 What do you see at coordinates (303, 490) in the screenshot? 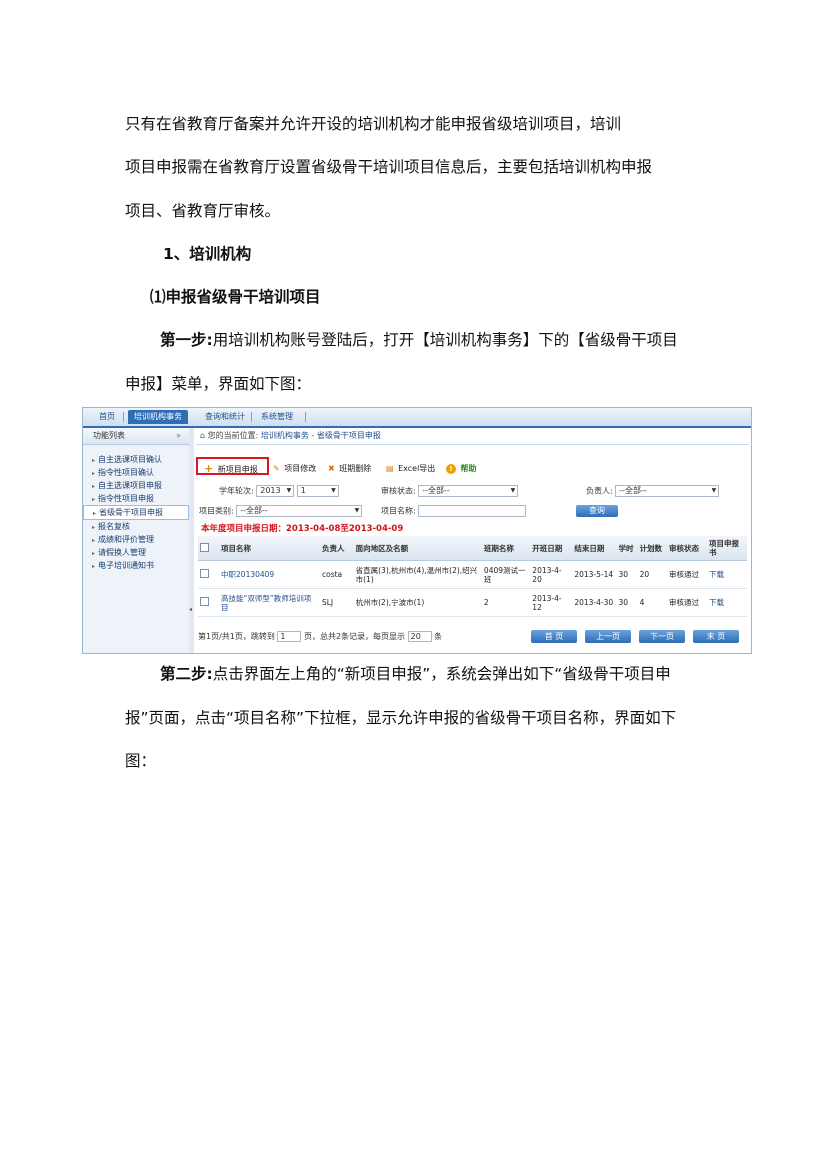
I see `round-value: 1` at bounding box center [303, 490].